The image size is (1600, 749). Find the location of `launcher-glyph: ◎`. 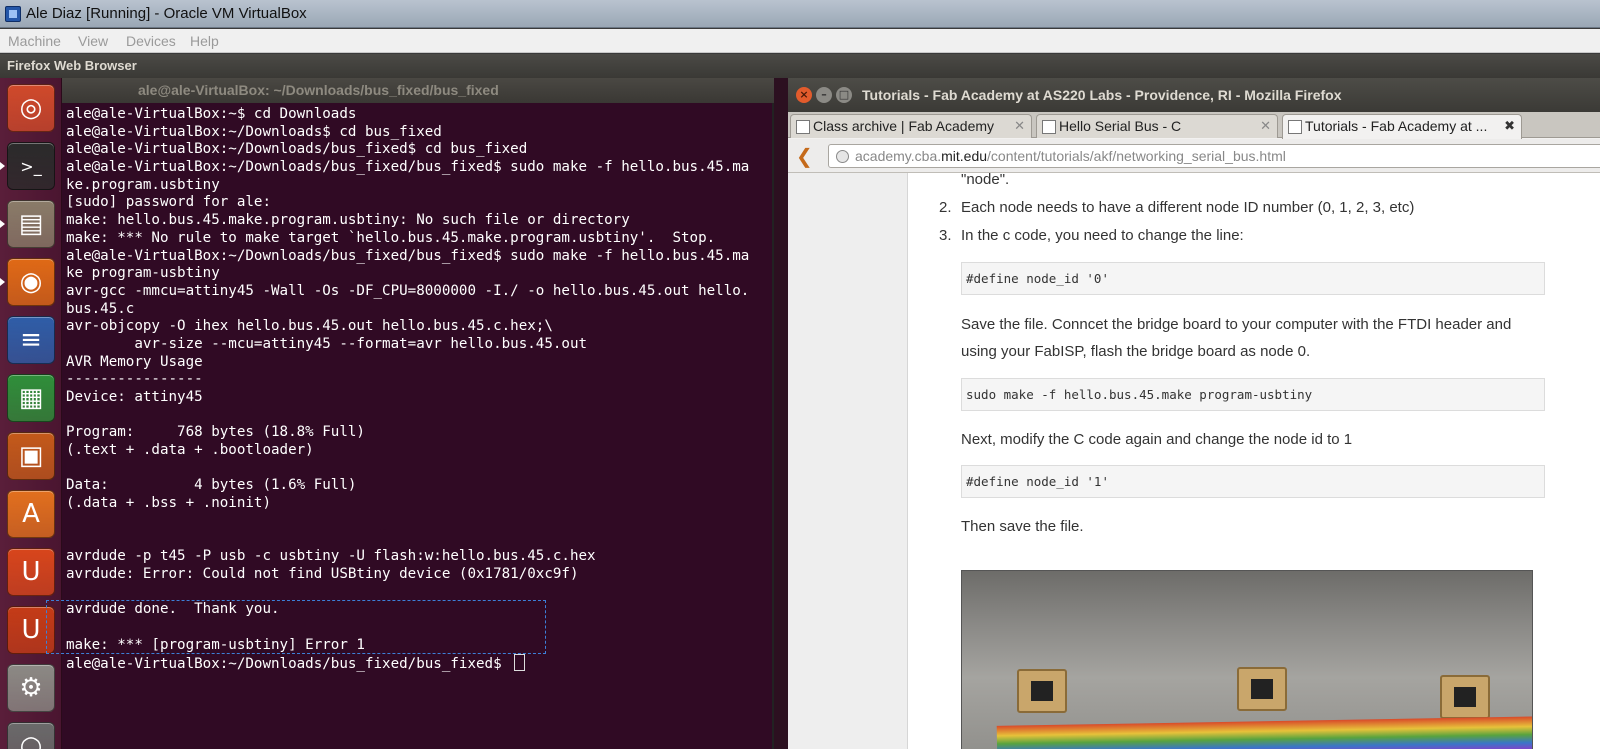

launcher-glyph: ◎ is located at coordinates (31, 108).